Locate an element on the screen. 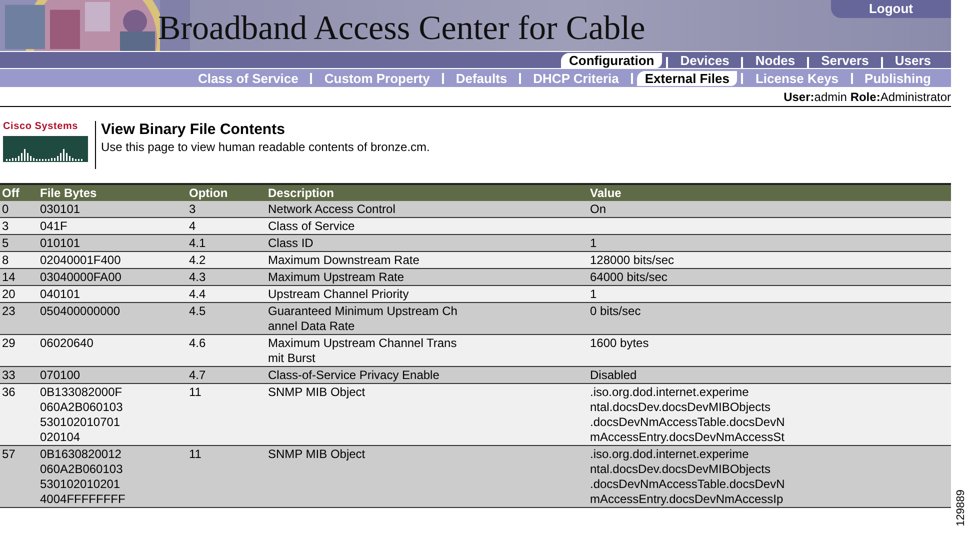 This screenshot has width=969, height=534. table-cell: 4.4 is located at coordinates (197, 294).